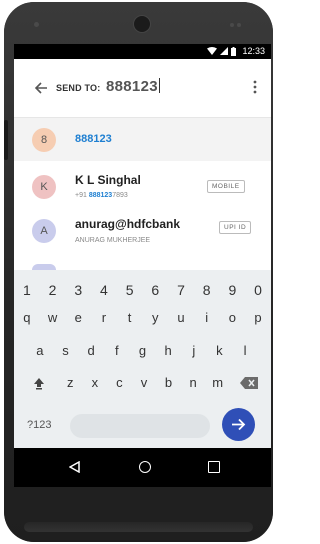 This screenshot has height=544, width=320. I want to click on key: h, so click(168, 350).